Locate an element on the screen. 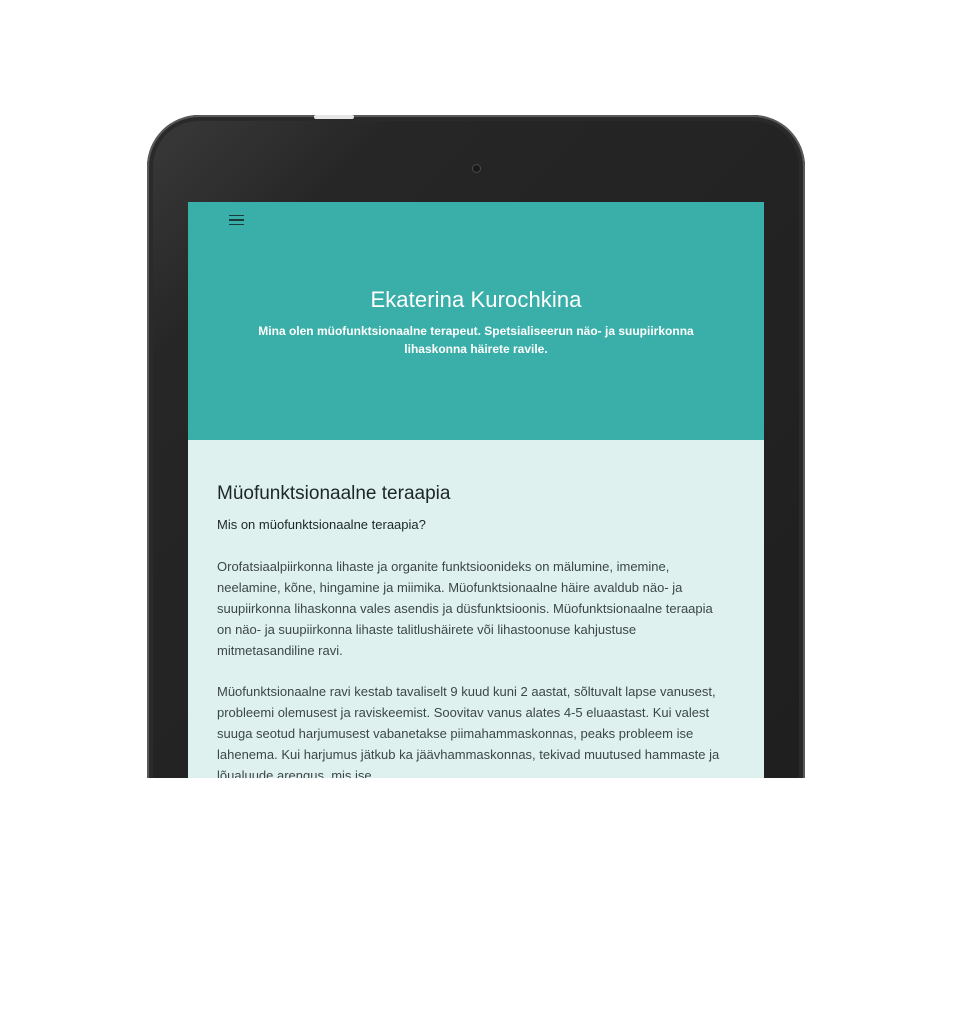  tablet-edge-highlight is located at coordinates (334, 117).